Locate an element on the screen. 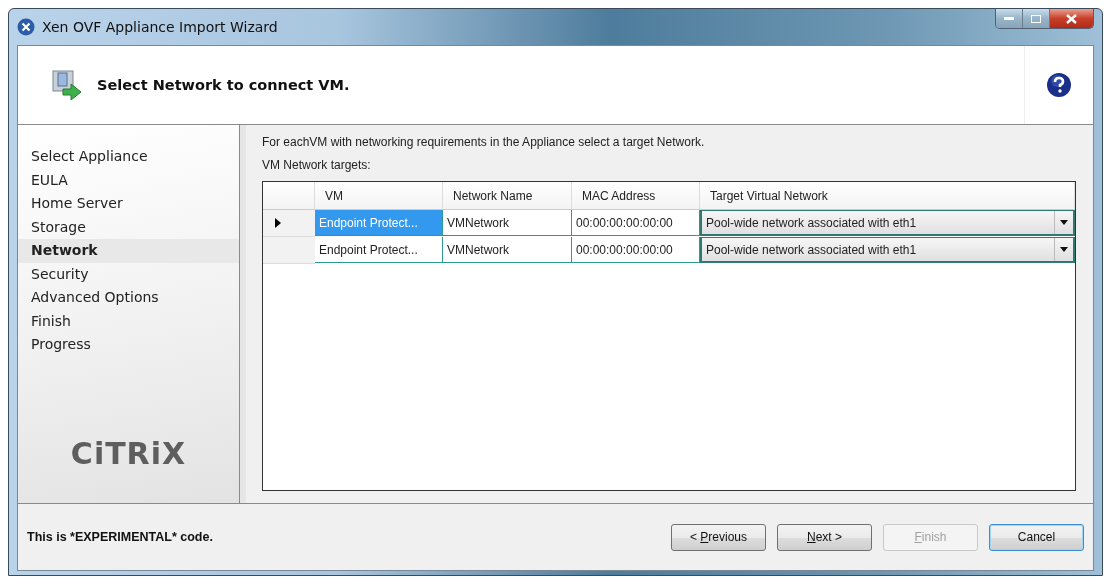  window-title: Xen OVF Appliance Import Wizard is located at coordinates (160, 27).